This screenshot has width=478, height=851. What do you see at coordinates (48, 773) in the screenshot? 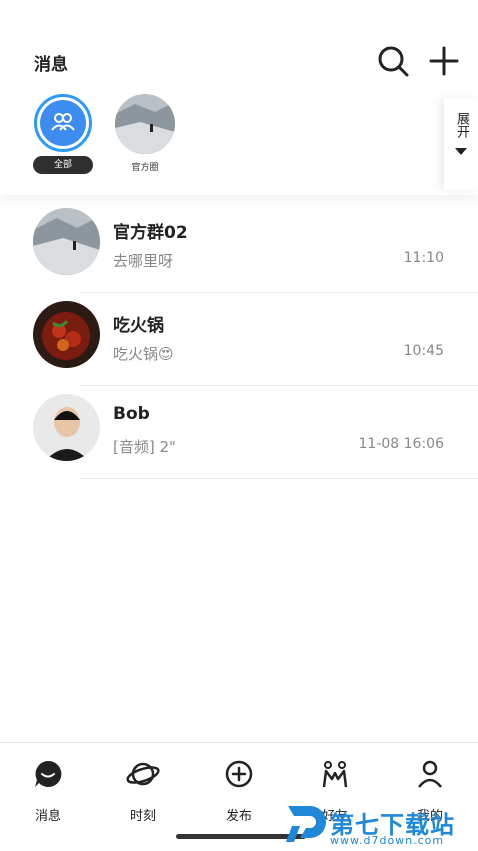
I see `message-icon` at bounding box center [48, 773].